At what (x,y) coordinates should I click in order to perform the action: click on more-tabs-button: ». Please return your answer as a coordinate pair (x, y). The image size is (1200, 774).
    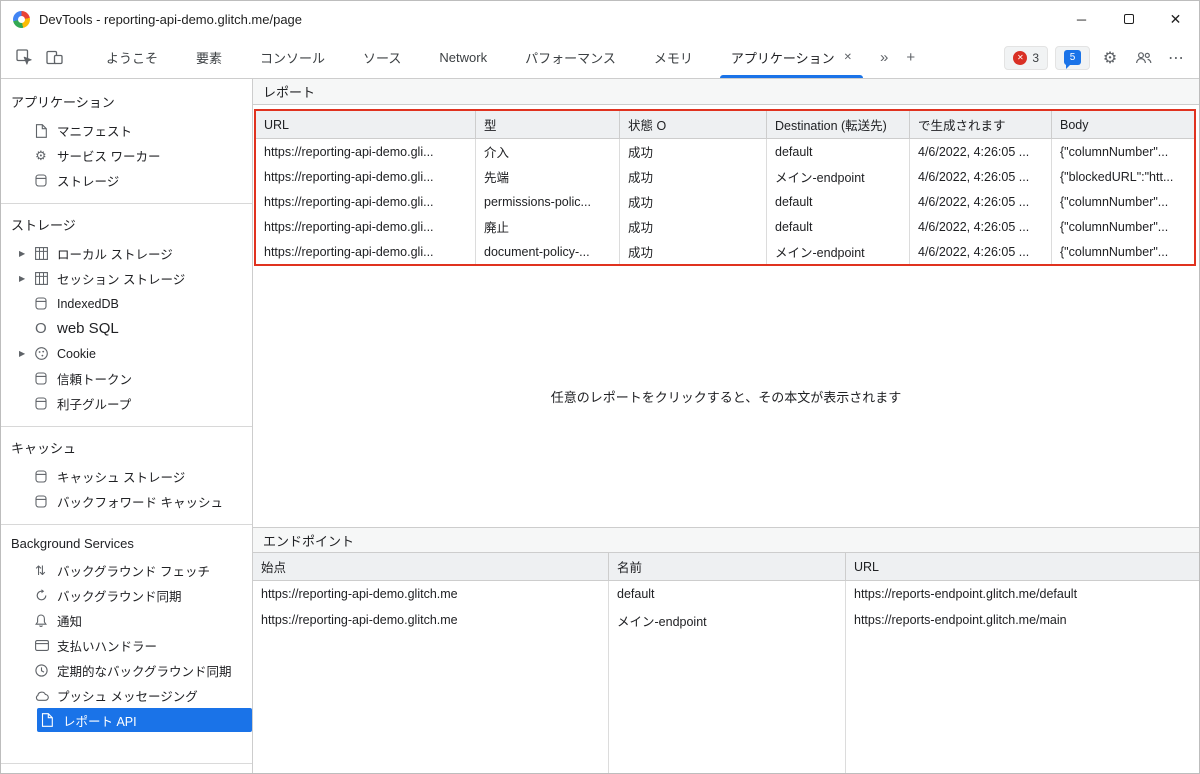
    Looking at the image, I should click on (884, 57).